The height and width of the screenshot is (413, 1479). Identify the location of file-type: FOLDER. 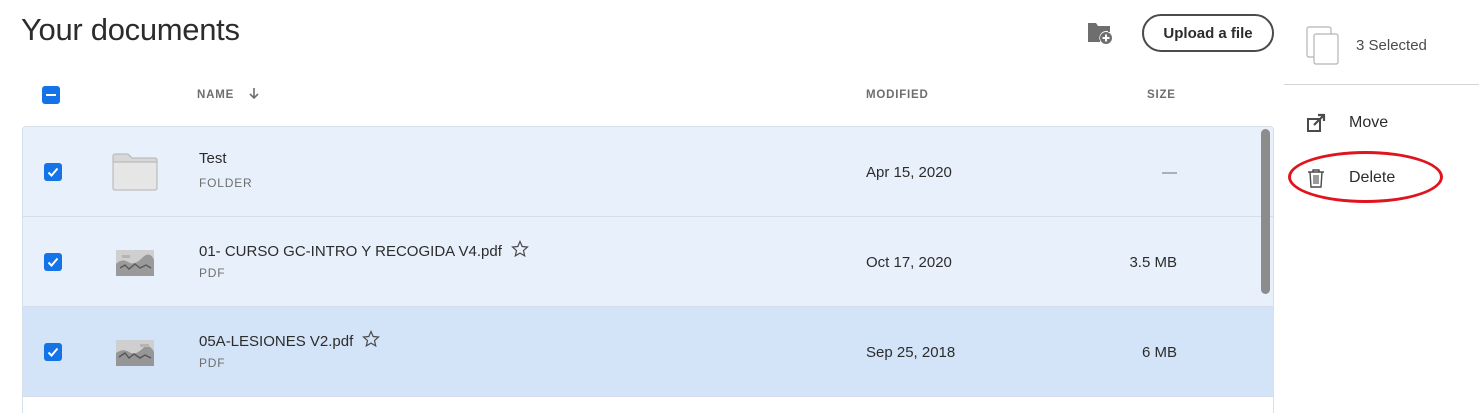
(226, 183).